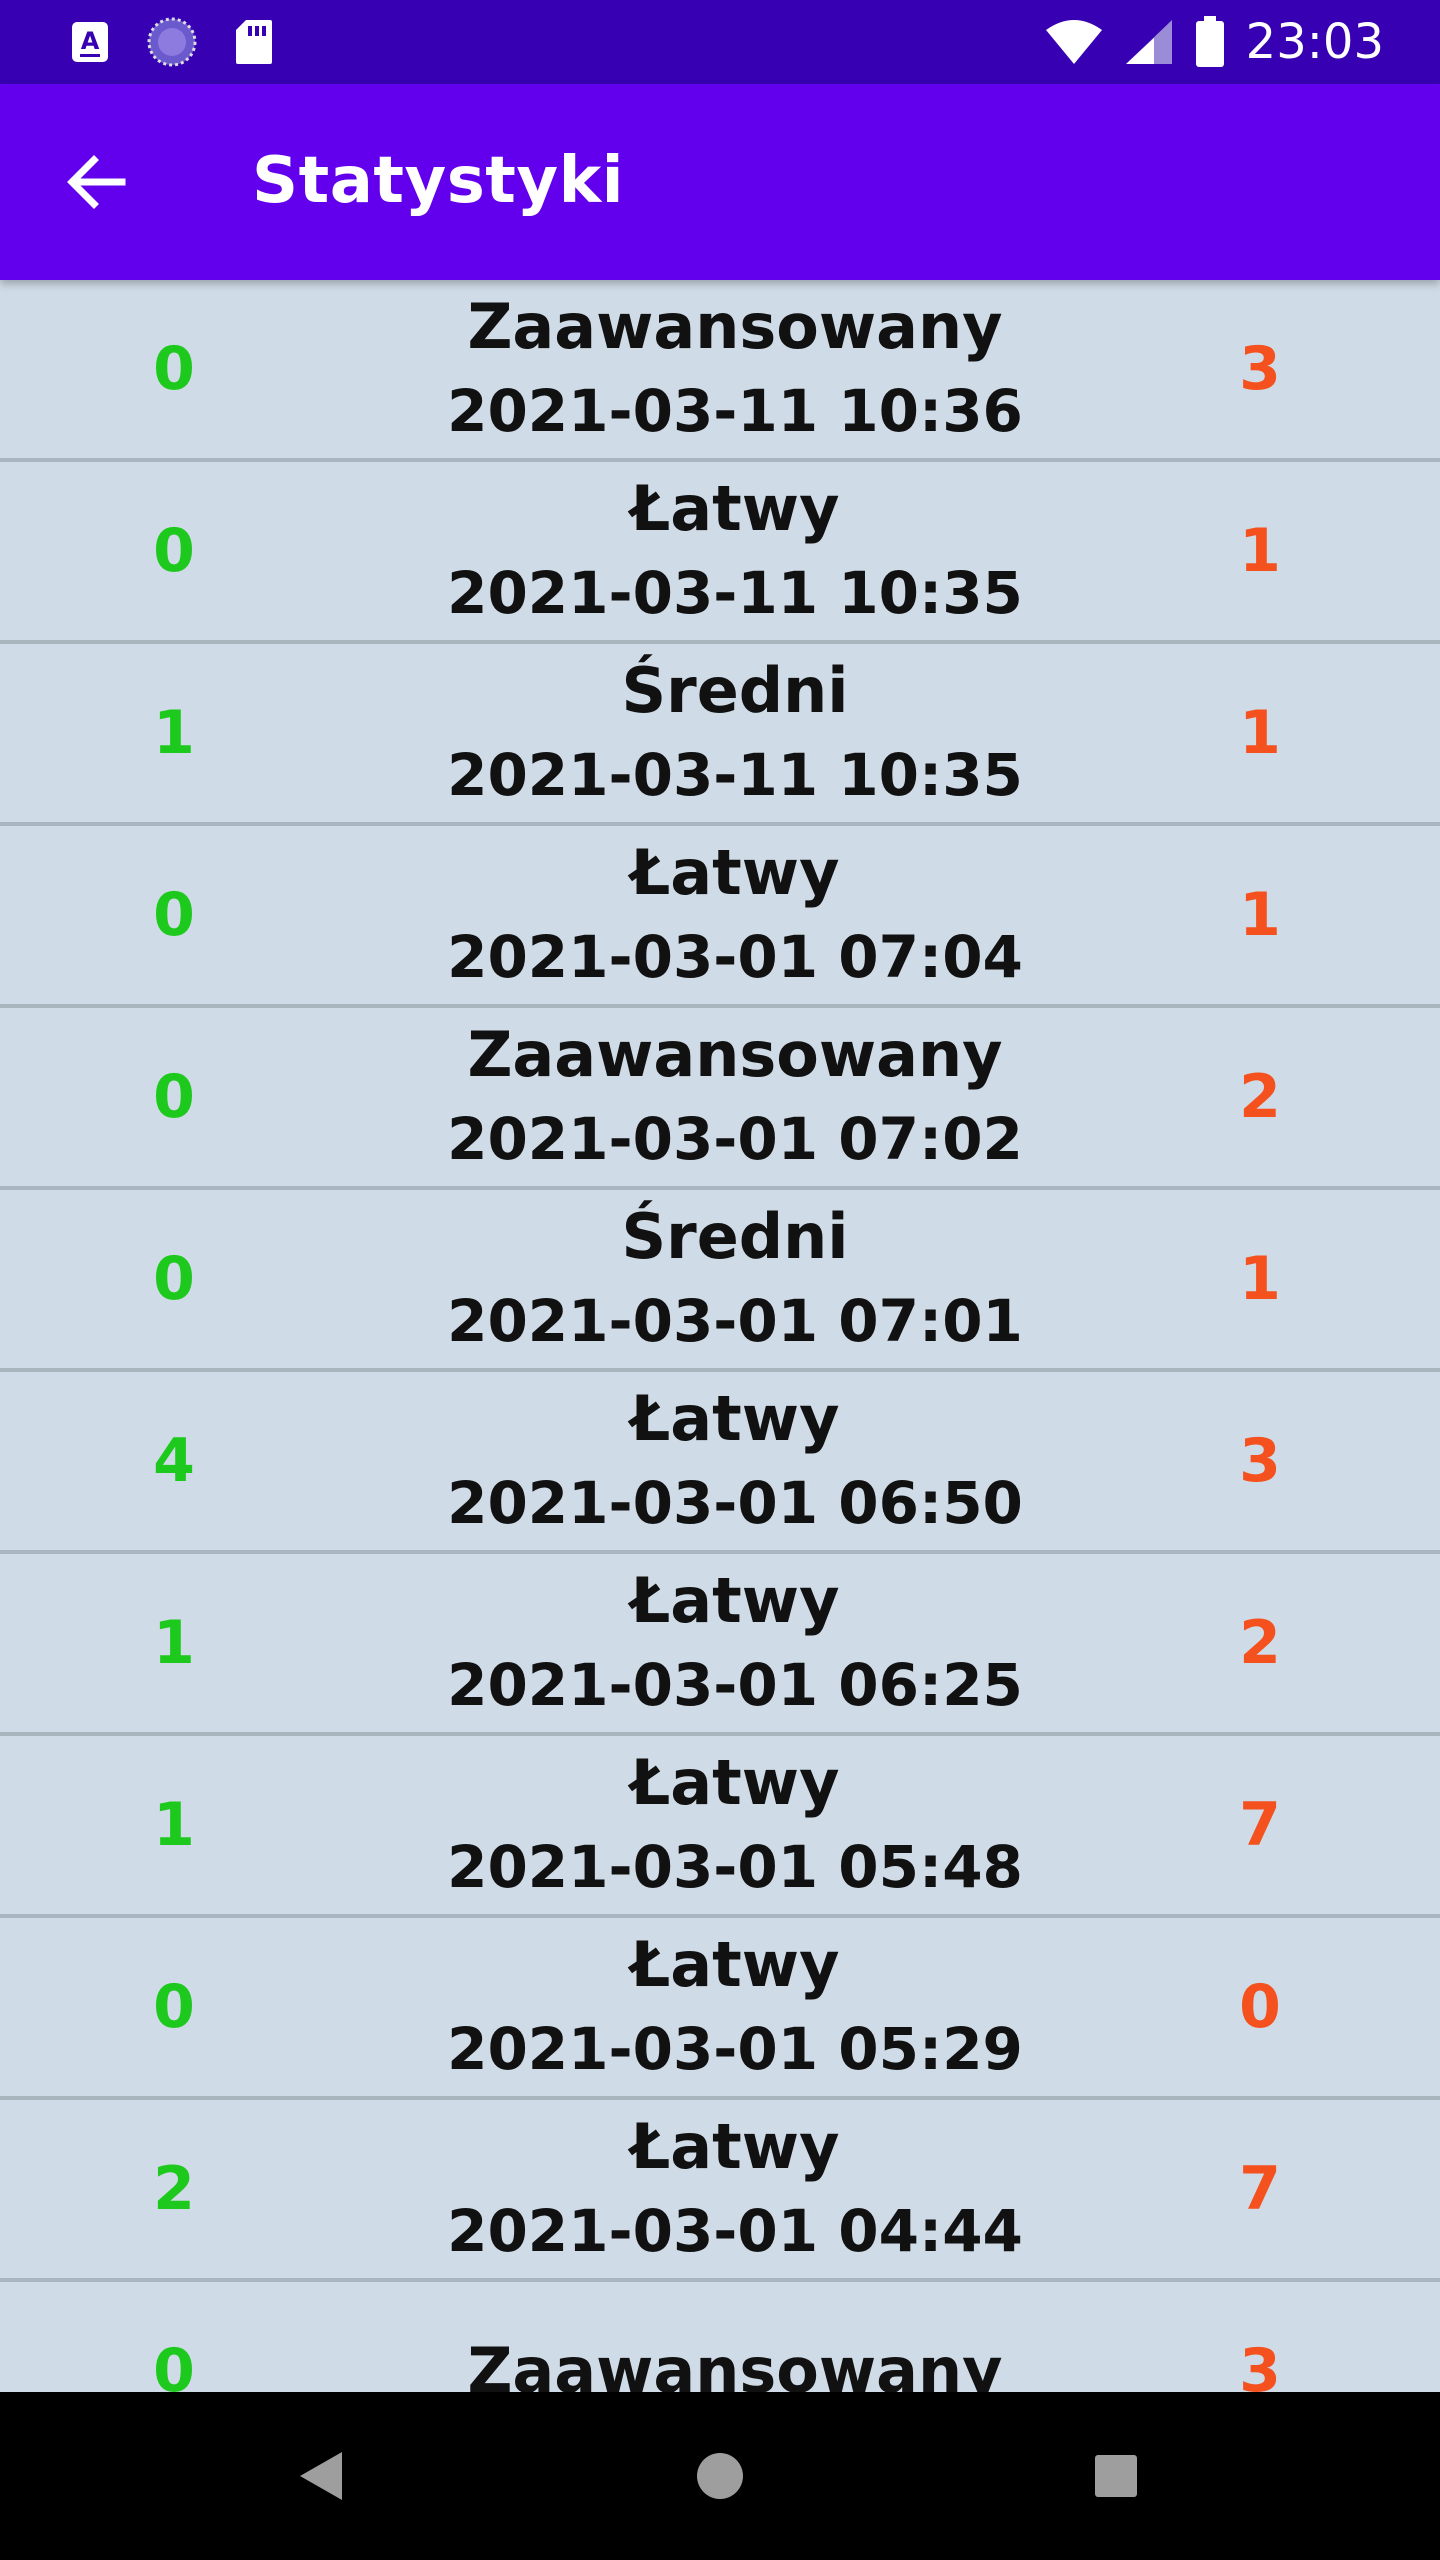  Describe the element at coordinates (735, 1643) in the screenshot. I see `item-details: Łatwy 2021-03-01 06:25` at that location.